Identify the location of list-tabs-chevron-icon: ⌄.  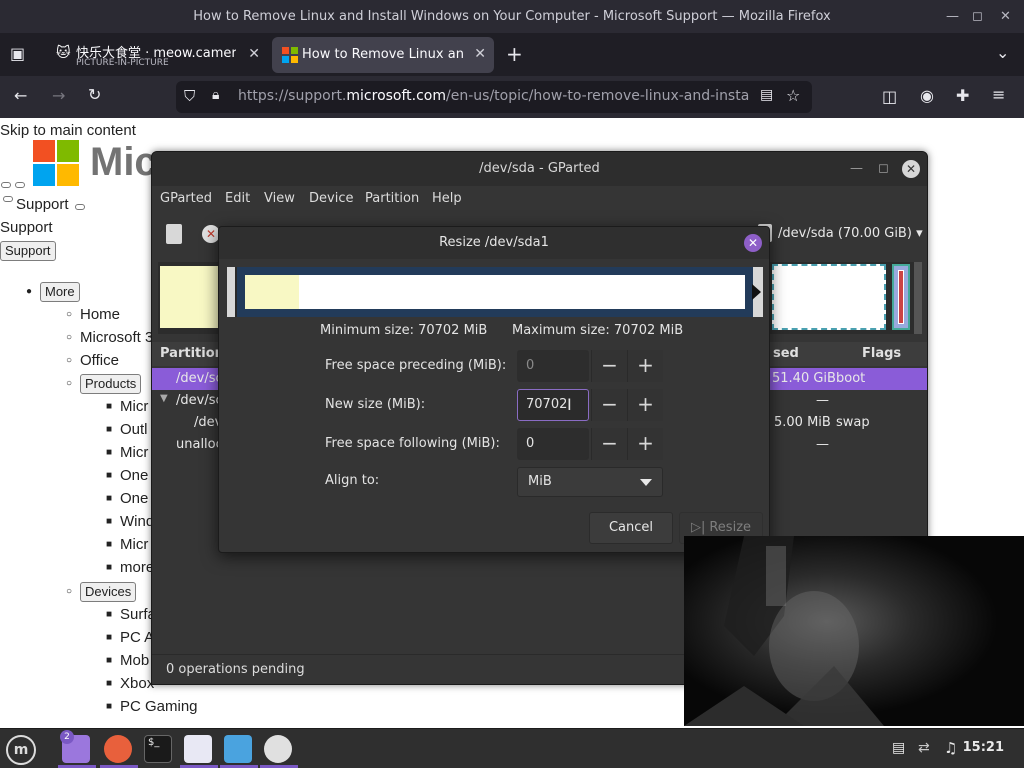
(1002, 52).